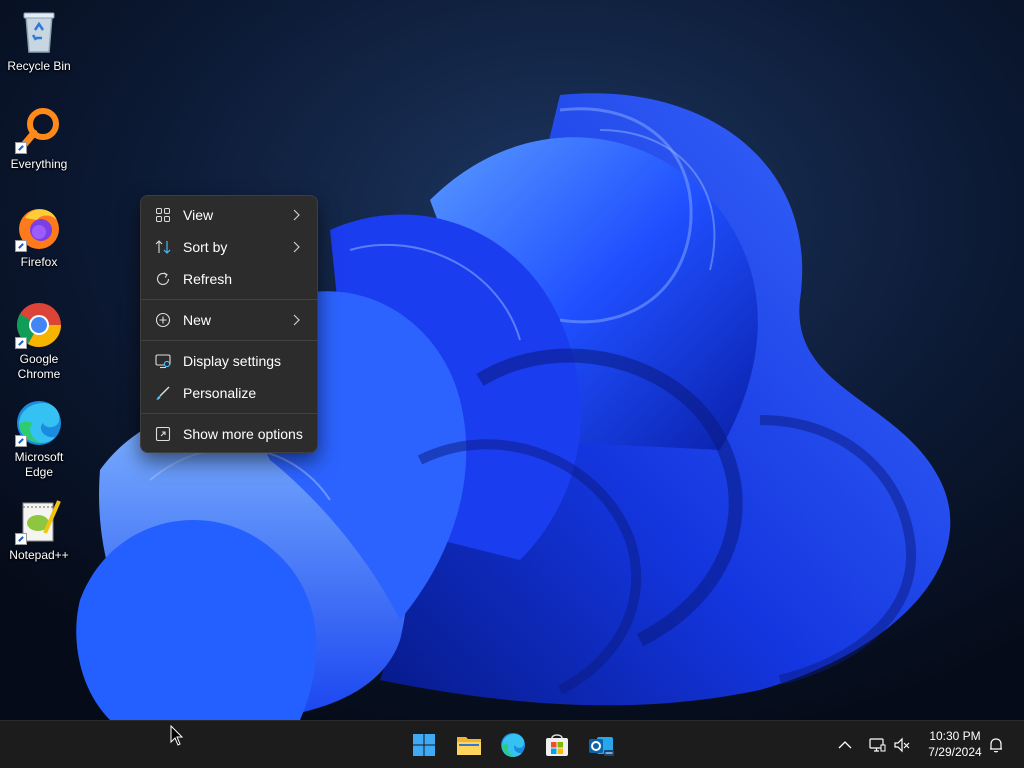  I want to click on menu-item-sort-by: Sort by, so click(229, 247).